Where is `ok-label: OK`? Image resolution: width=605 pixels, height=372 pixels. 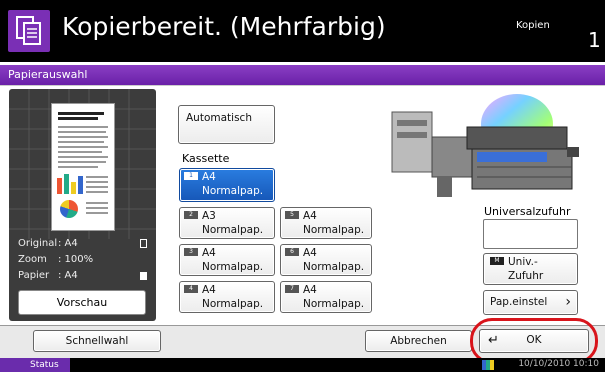
ok-label: OK is located at coordinates (534, 340).